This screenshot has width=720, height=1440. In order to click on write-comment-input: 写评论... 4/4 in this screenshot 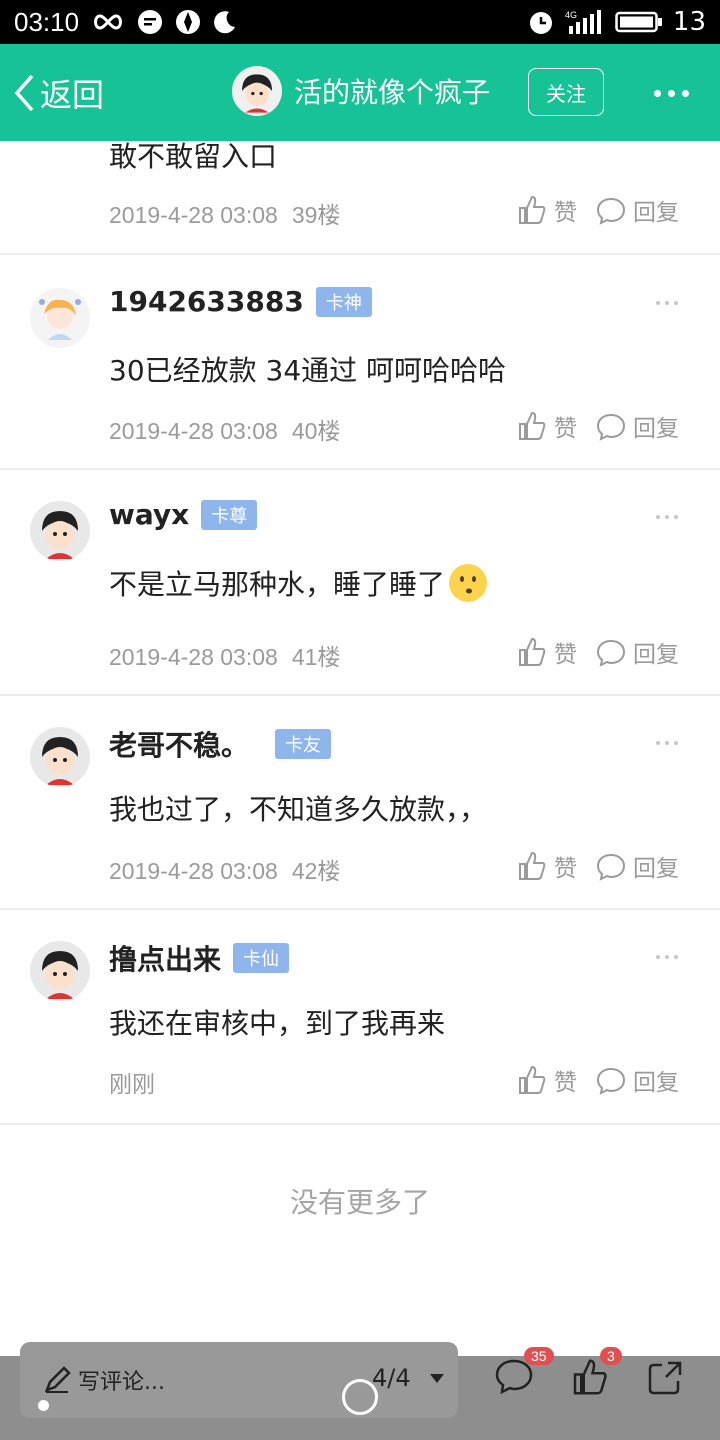, I will do `click(239, 1380)`.